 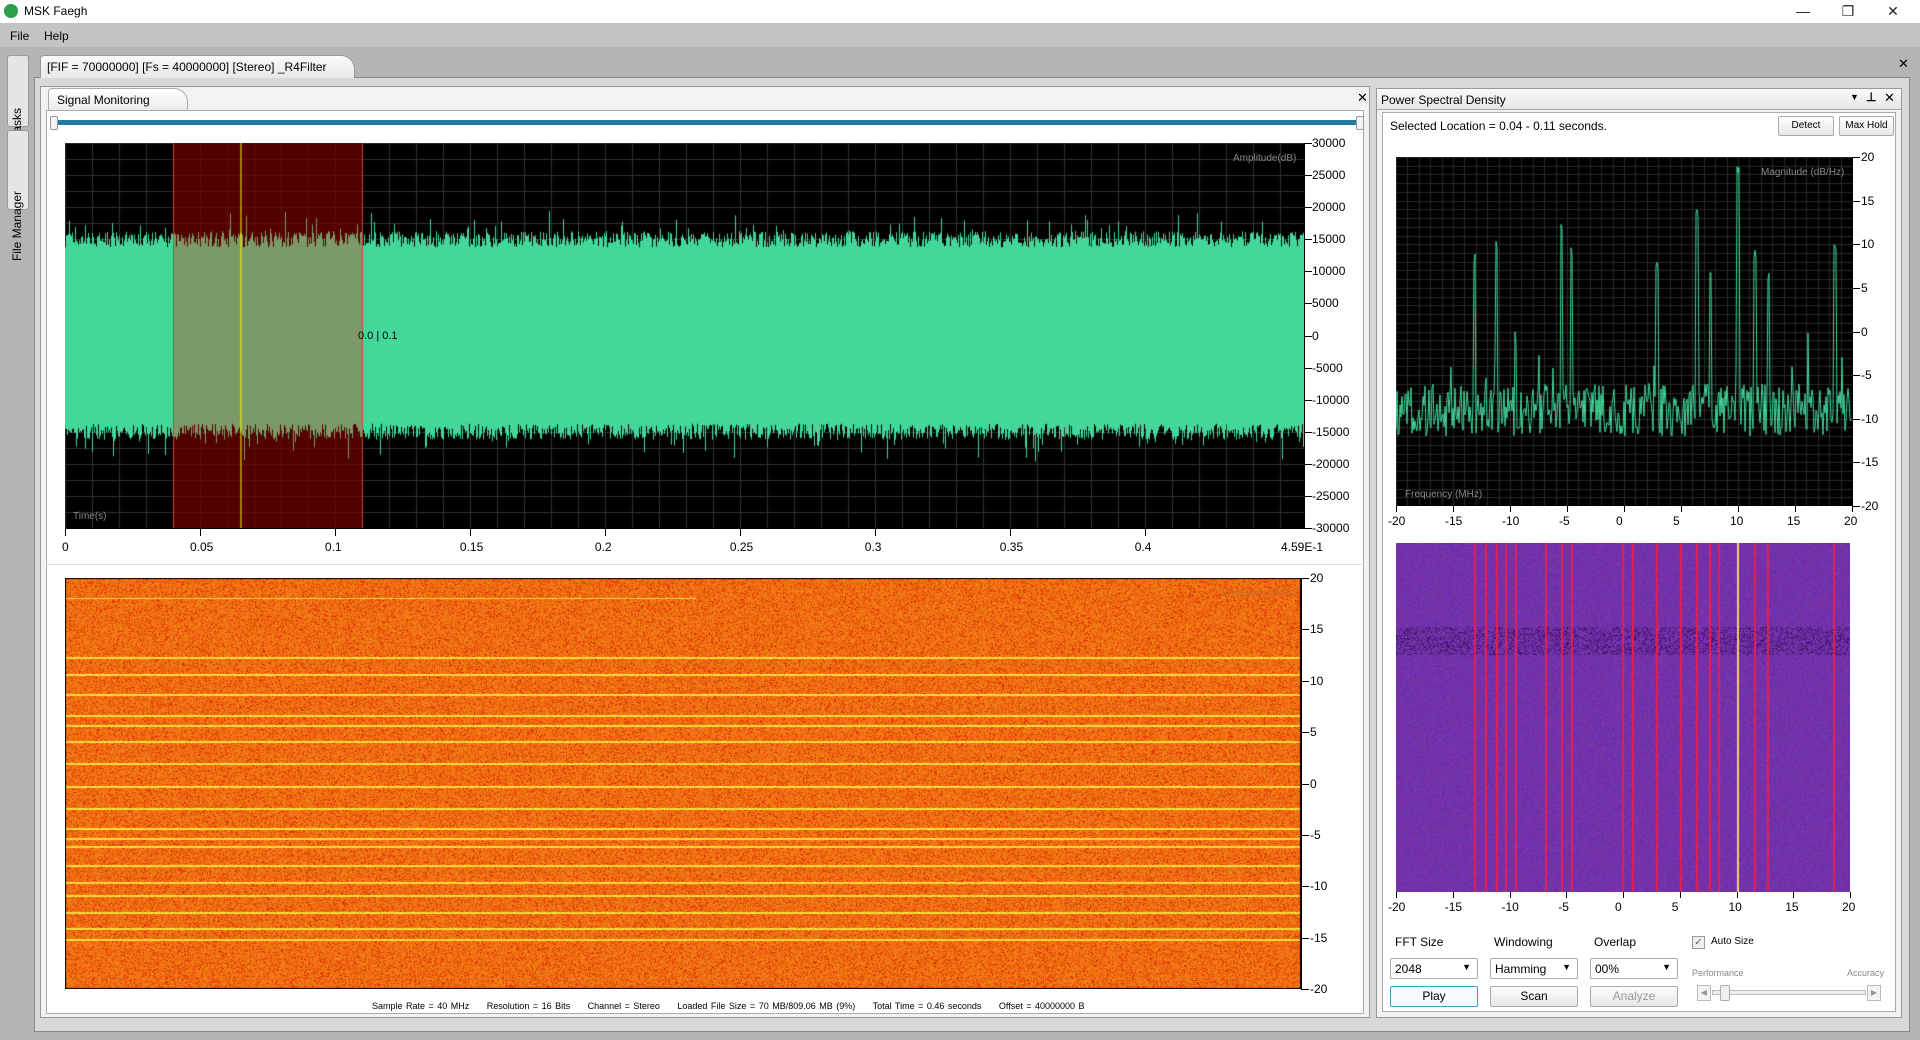 What do you see at coordinates (1331, 528) in the screenshot?
I see `y-tick-label: -30000` at bounding box center [1331, 528].